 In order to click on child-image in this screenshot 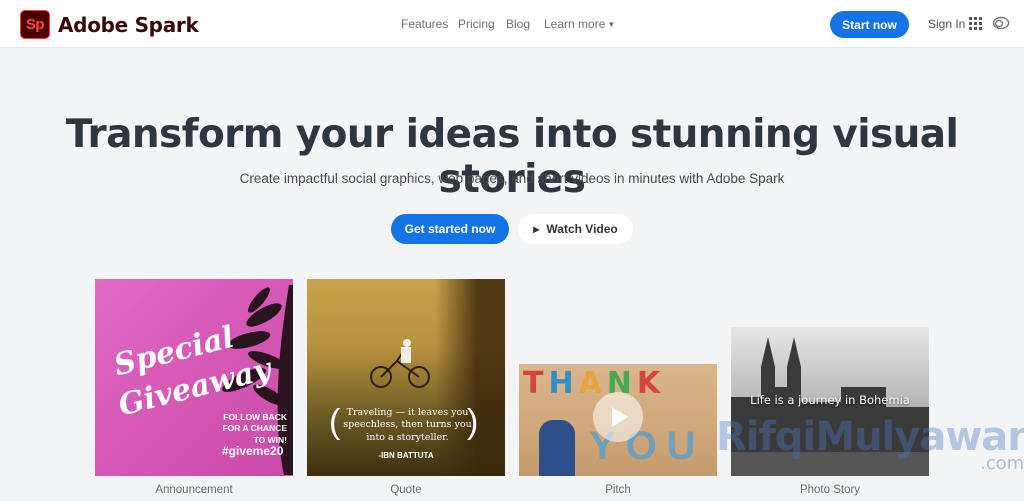, I will do `click(557, 448)`.